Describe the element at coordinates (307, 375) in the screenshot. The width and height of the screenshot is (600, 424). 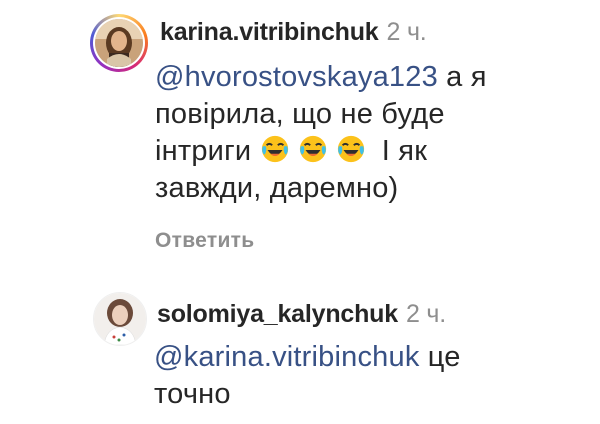
I see `comment-text: @karina.vitribinchuk це точно` at that location.